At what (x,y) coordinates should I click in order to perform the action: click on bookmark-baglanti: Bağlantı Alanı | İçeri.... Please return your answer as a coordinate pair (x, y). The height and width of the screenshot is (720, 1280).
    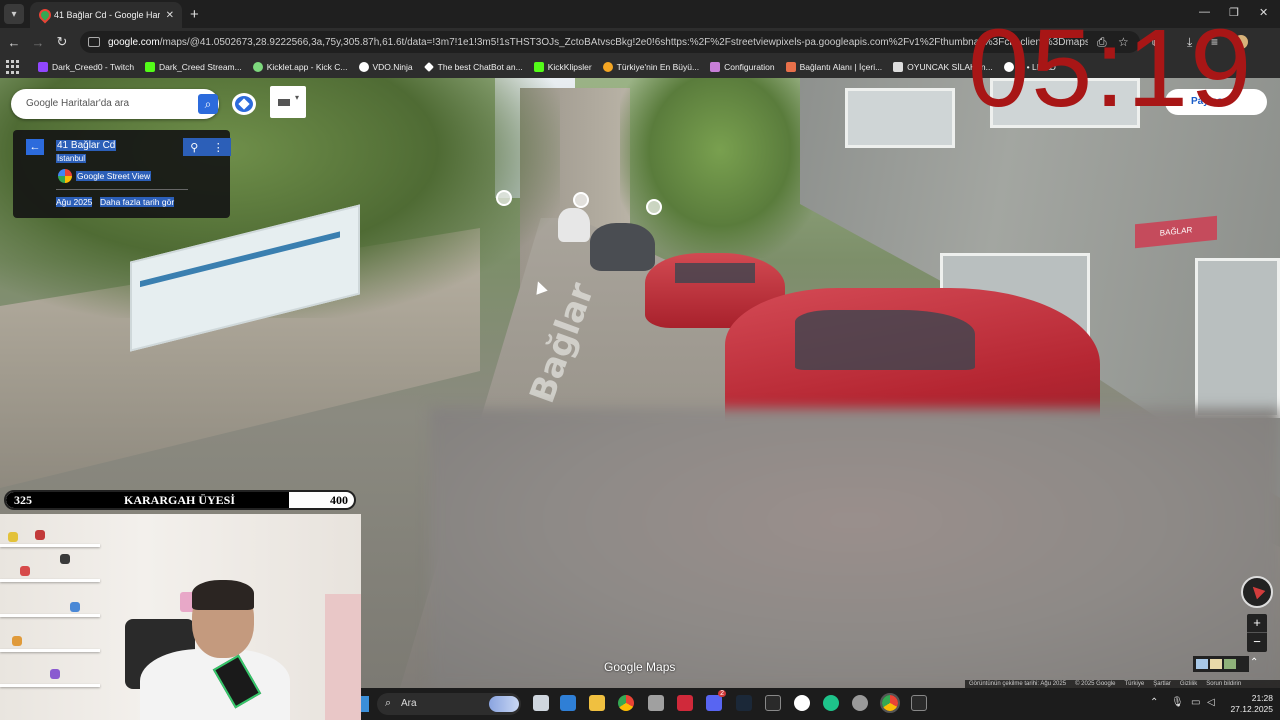
    Looking at the image, I should click on (833, 67).